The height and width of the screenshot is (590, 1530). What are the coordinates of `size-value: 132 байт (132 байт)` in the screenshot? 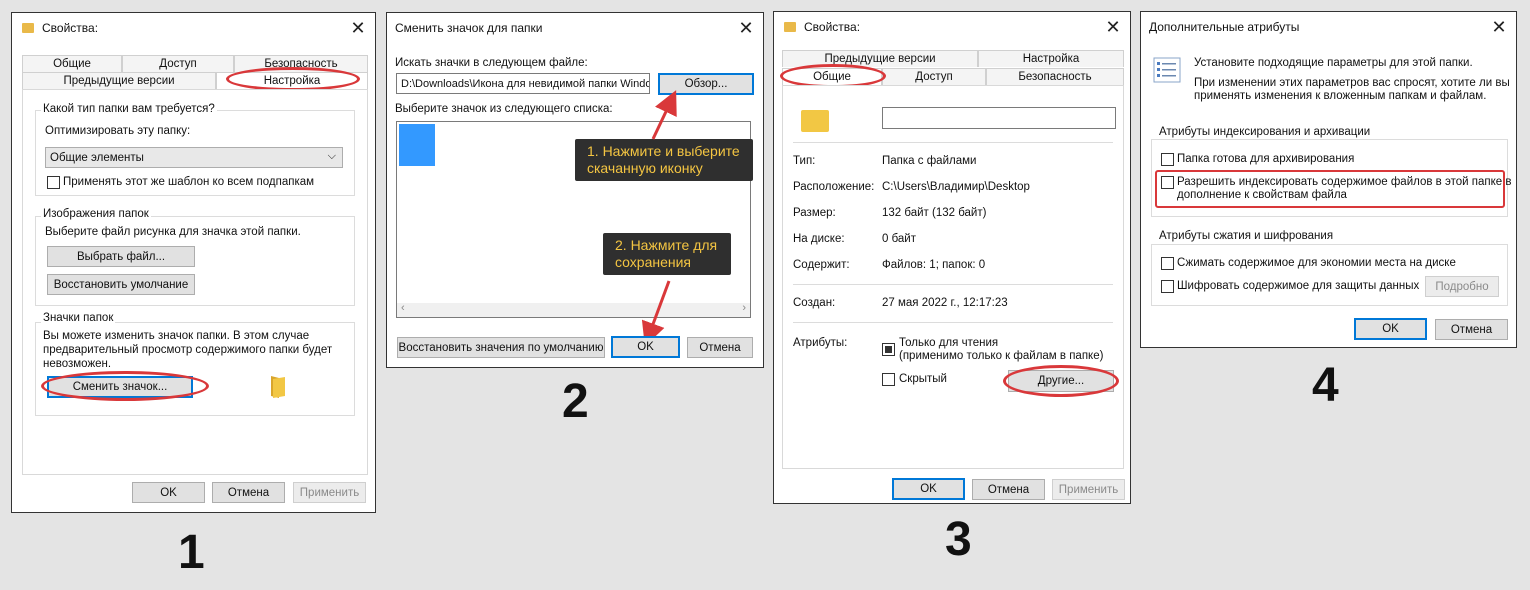 It's located at (934, 213).